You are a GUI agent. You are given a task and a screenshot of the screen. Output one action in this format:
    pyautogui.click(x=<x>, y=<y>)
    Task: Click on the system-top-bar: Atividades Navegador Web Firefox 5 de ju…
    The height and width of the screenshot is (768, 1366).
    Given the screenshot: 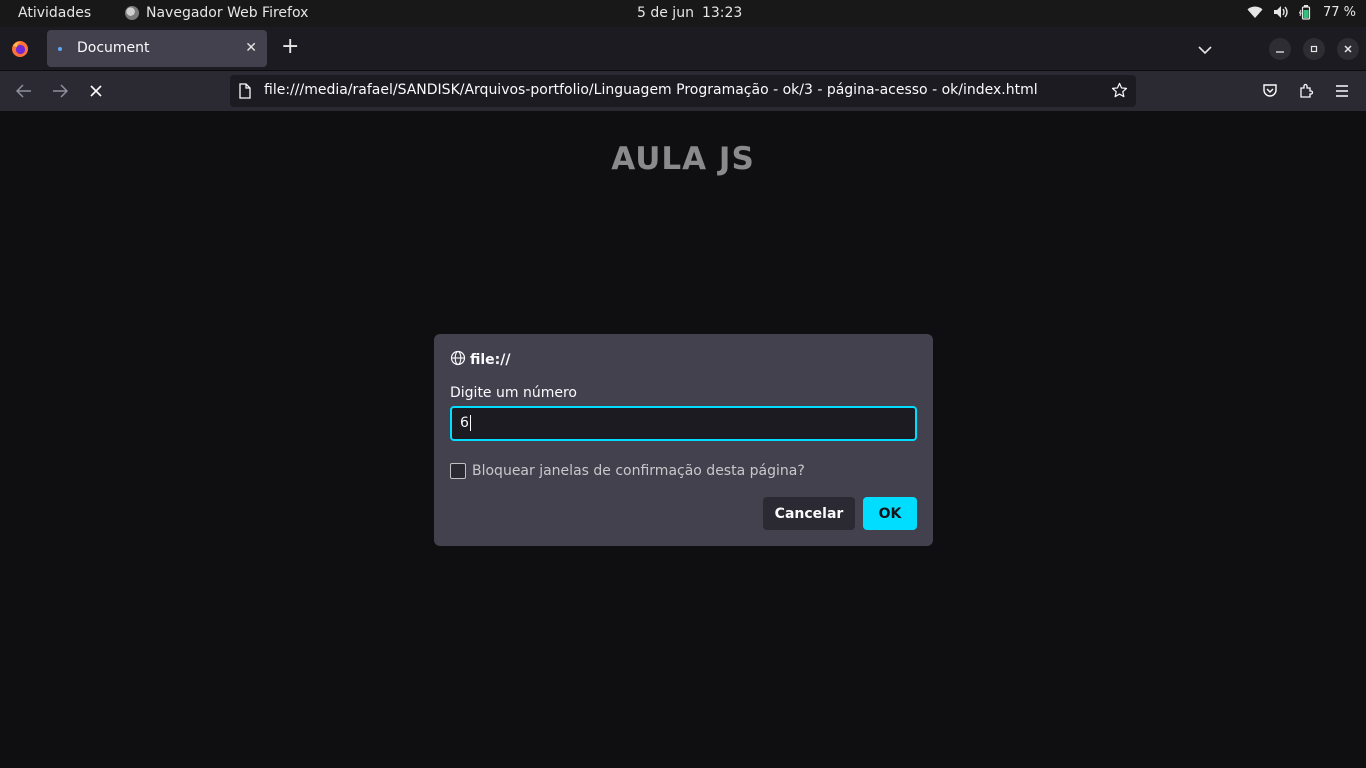 What is the action you would take?
    pyautogui.click(x=683, y=13)
    